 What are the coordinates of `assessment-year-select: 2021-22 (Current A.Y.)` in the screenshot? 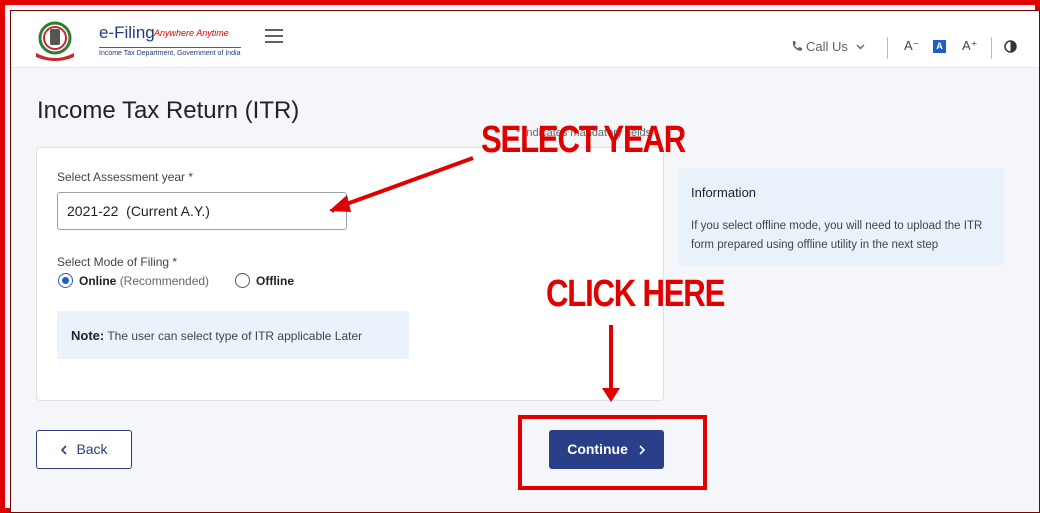 It's located at (202, 211).